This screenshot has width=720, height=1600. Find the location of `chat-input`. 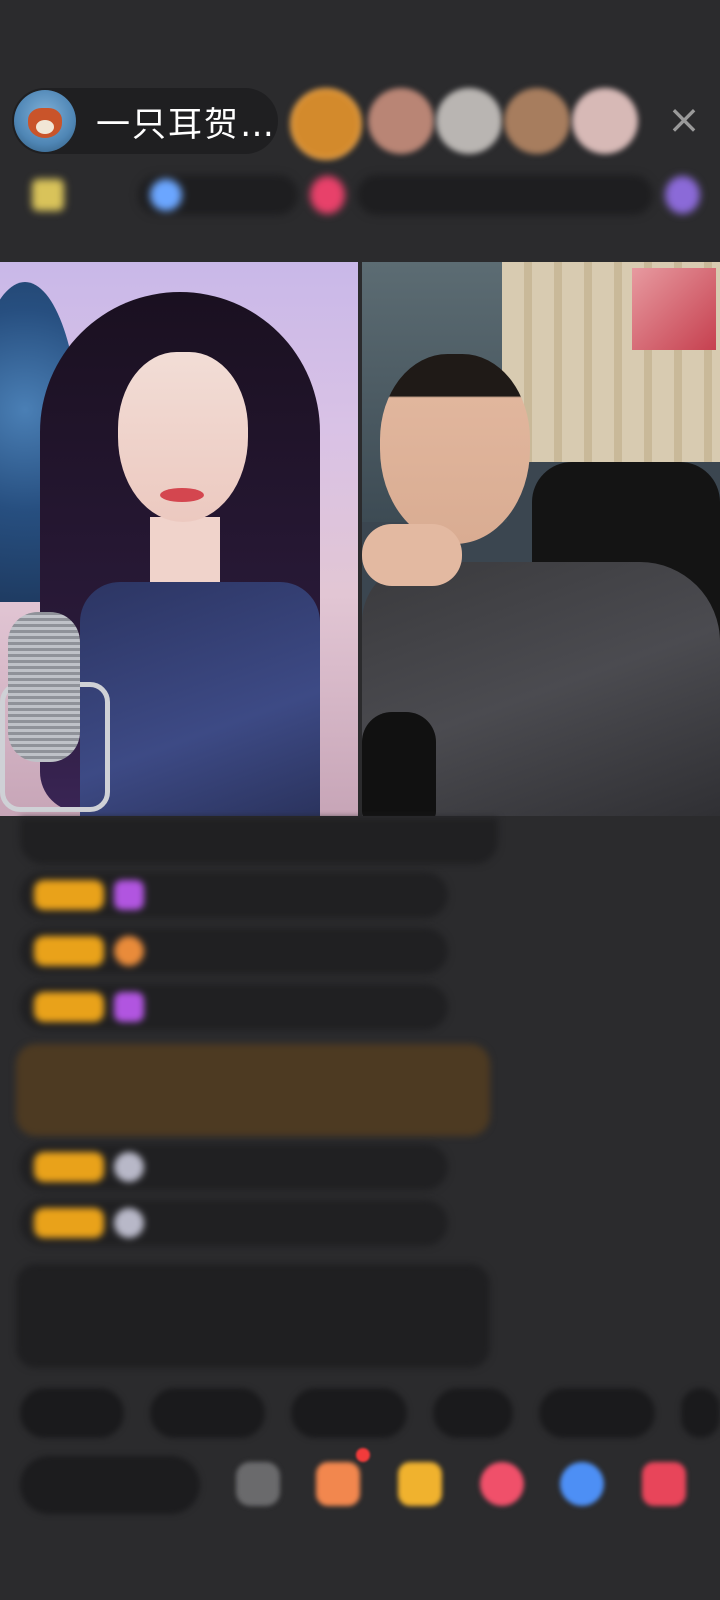

chat-input is located at coordinates (110, 1485).